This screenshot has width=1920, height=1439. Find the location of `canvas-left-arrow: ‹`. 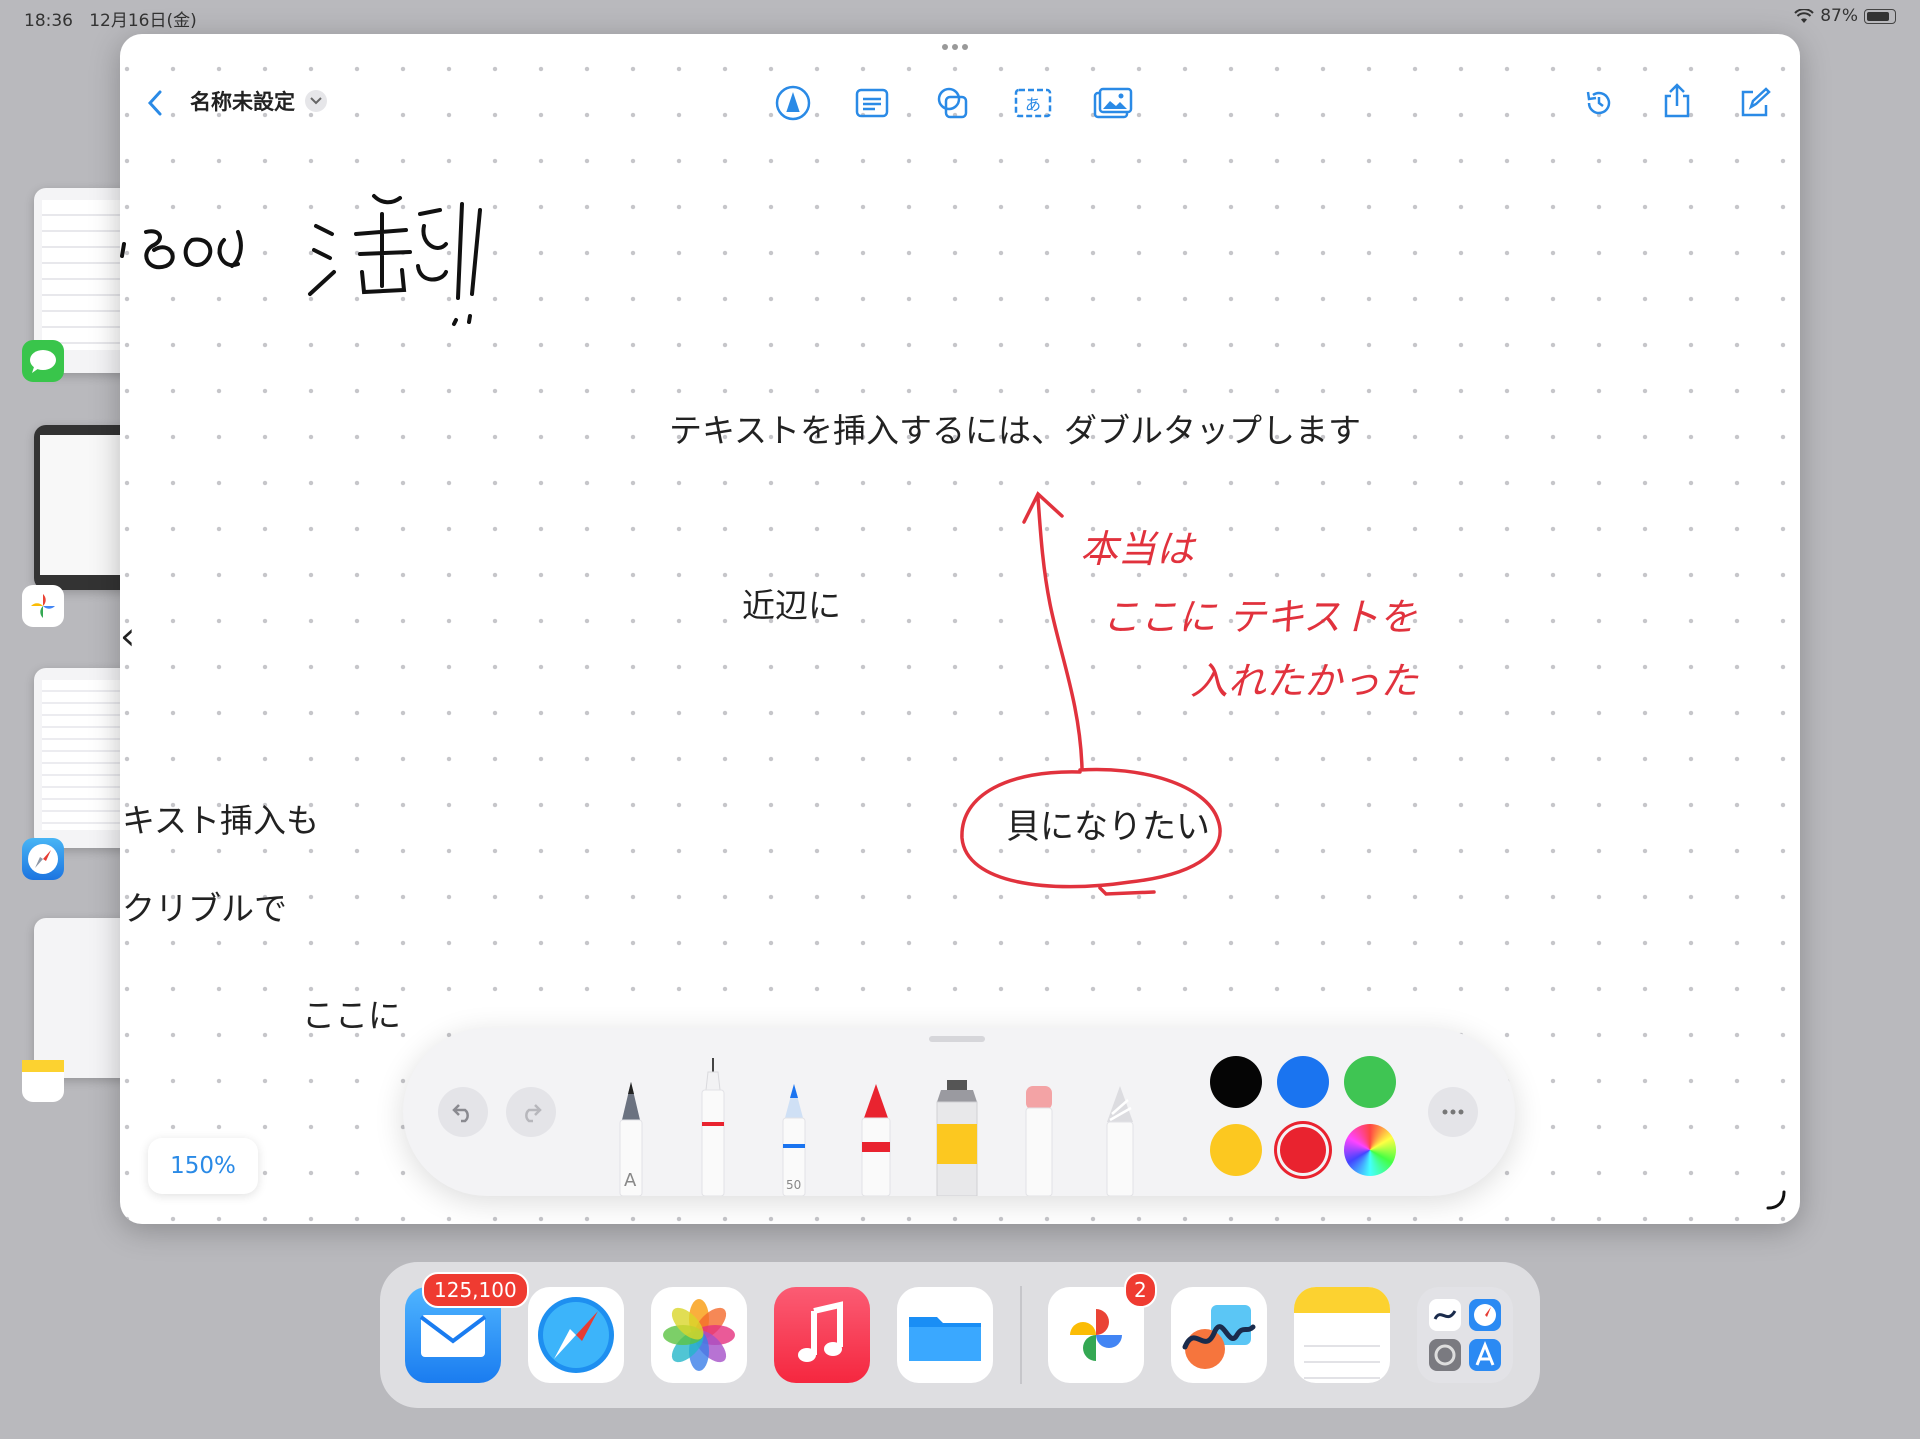

canvas-left-arrow: ‹ is located at coordinates (127, 636).